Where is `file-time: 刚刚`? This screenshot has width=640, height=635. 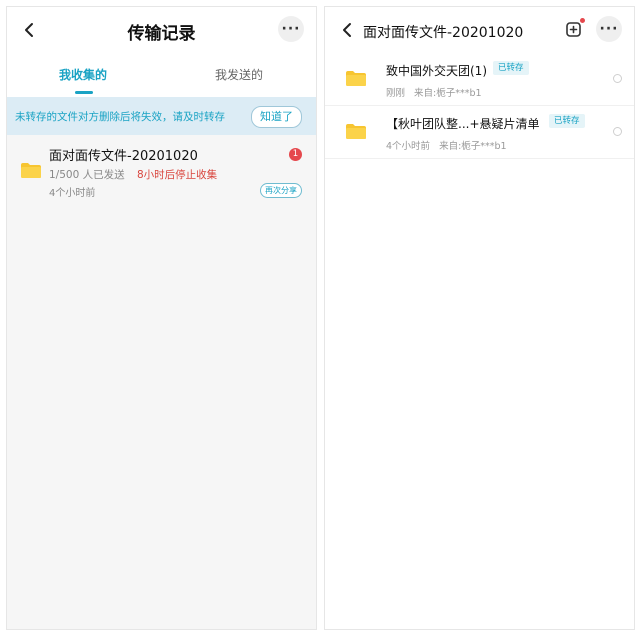 file-time: 刚刚 is located at coordinates (396, 93).